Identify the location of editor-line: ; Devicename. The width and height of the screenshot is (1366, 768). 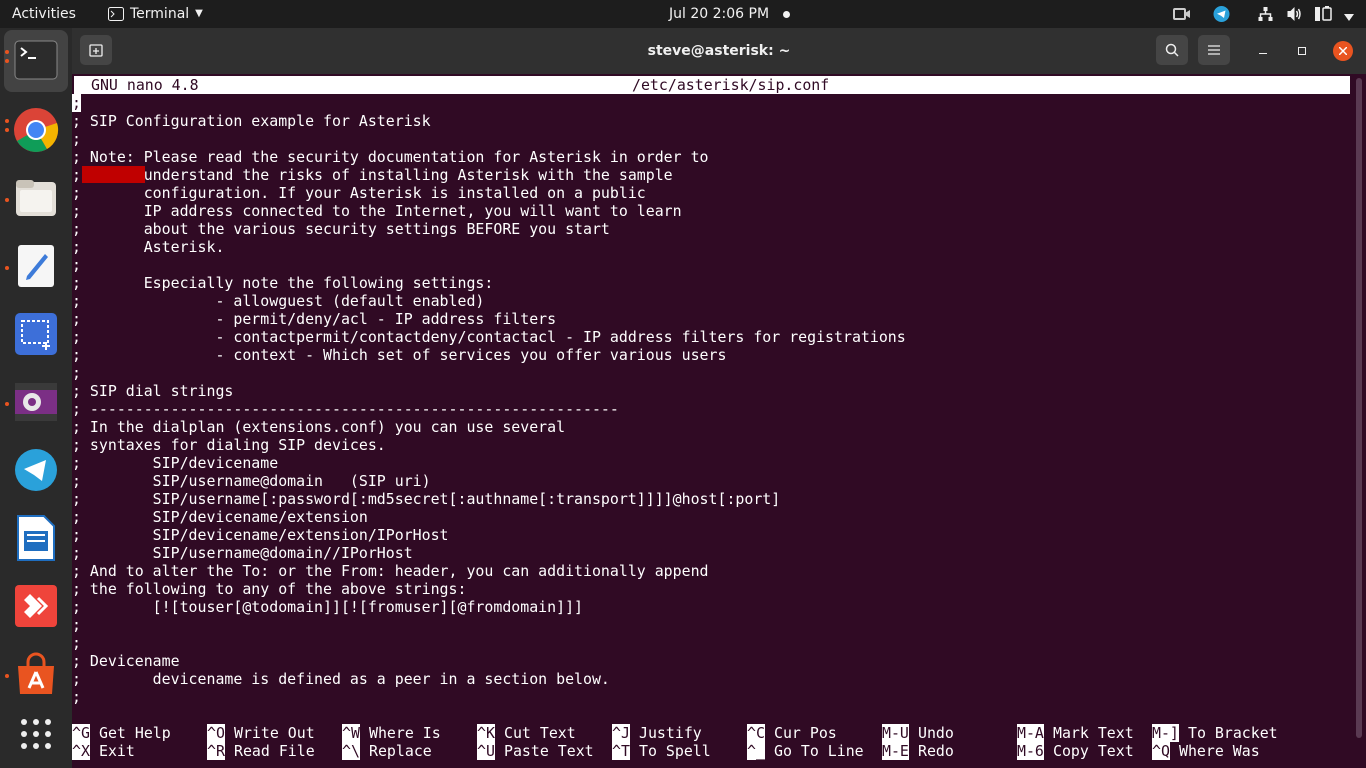
(126, 661).